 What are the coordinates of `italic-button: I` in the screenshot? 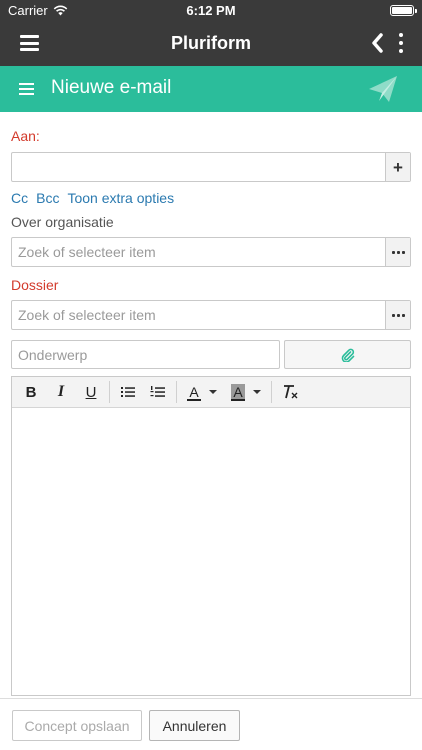 It's located at (61, 392).